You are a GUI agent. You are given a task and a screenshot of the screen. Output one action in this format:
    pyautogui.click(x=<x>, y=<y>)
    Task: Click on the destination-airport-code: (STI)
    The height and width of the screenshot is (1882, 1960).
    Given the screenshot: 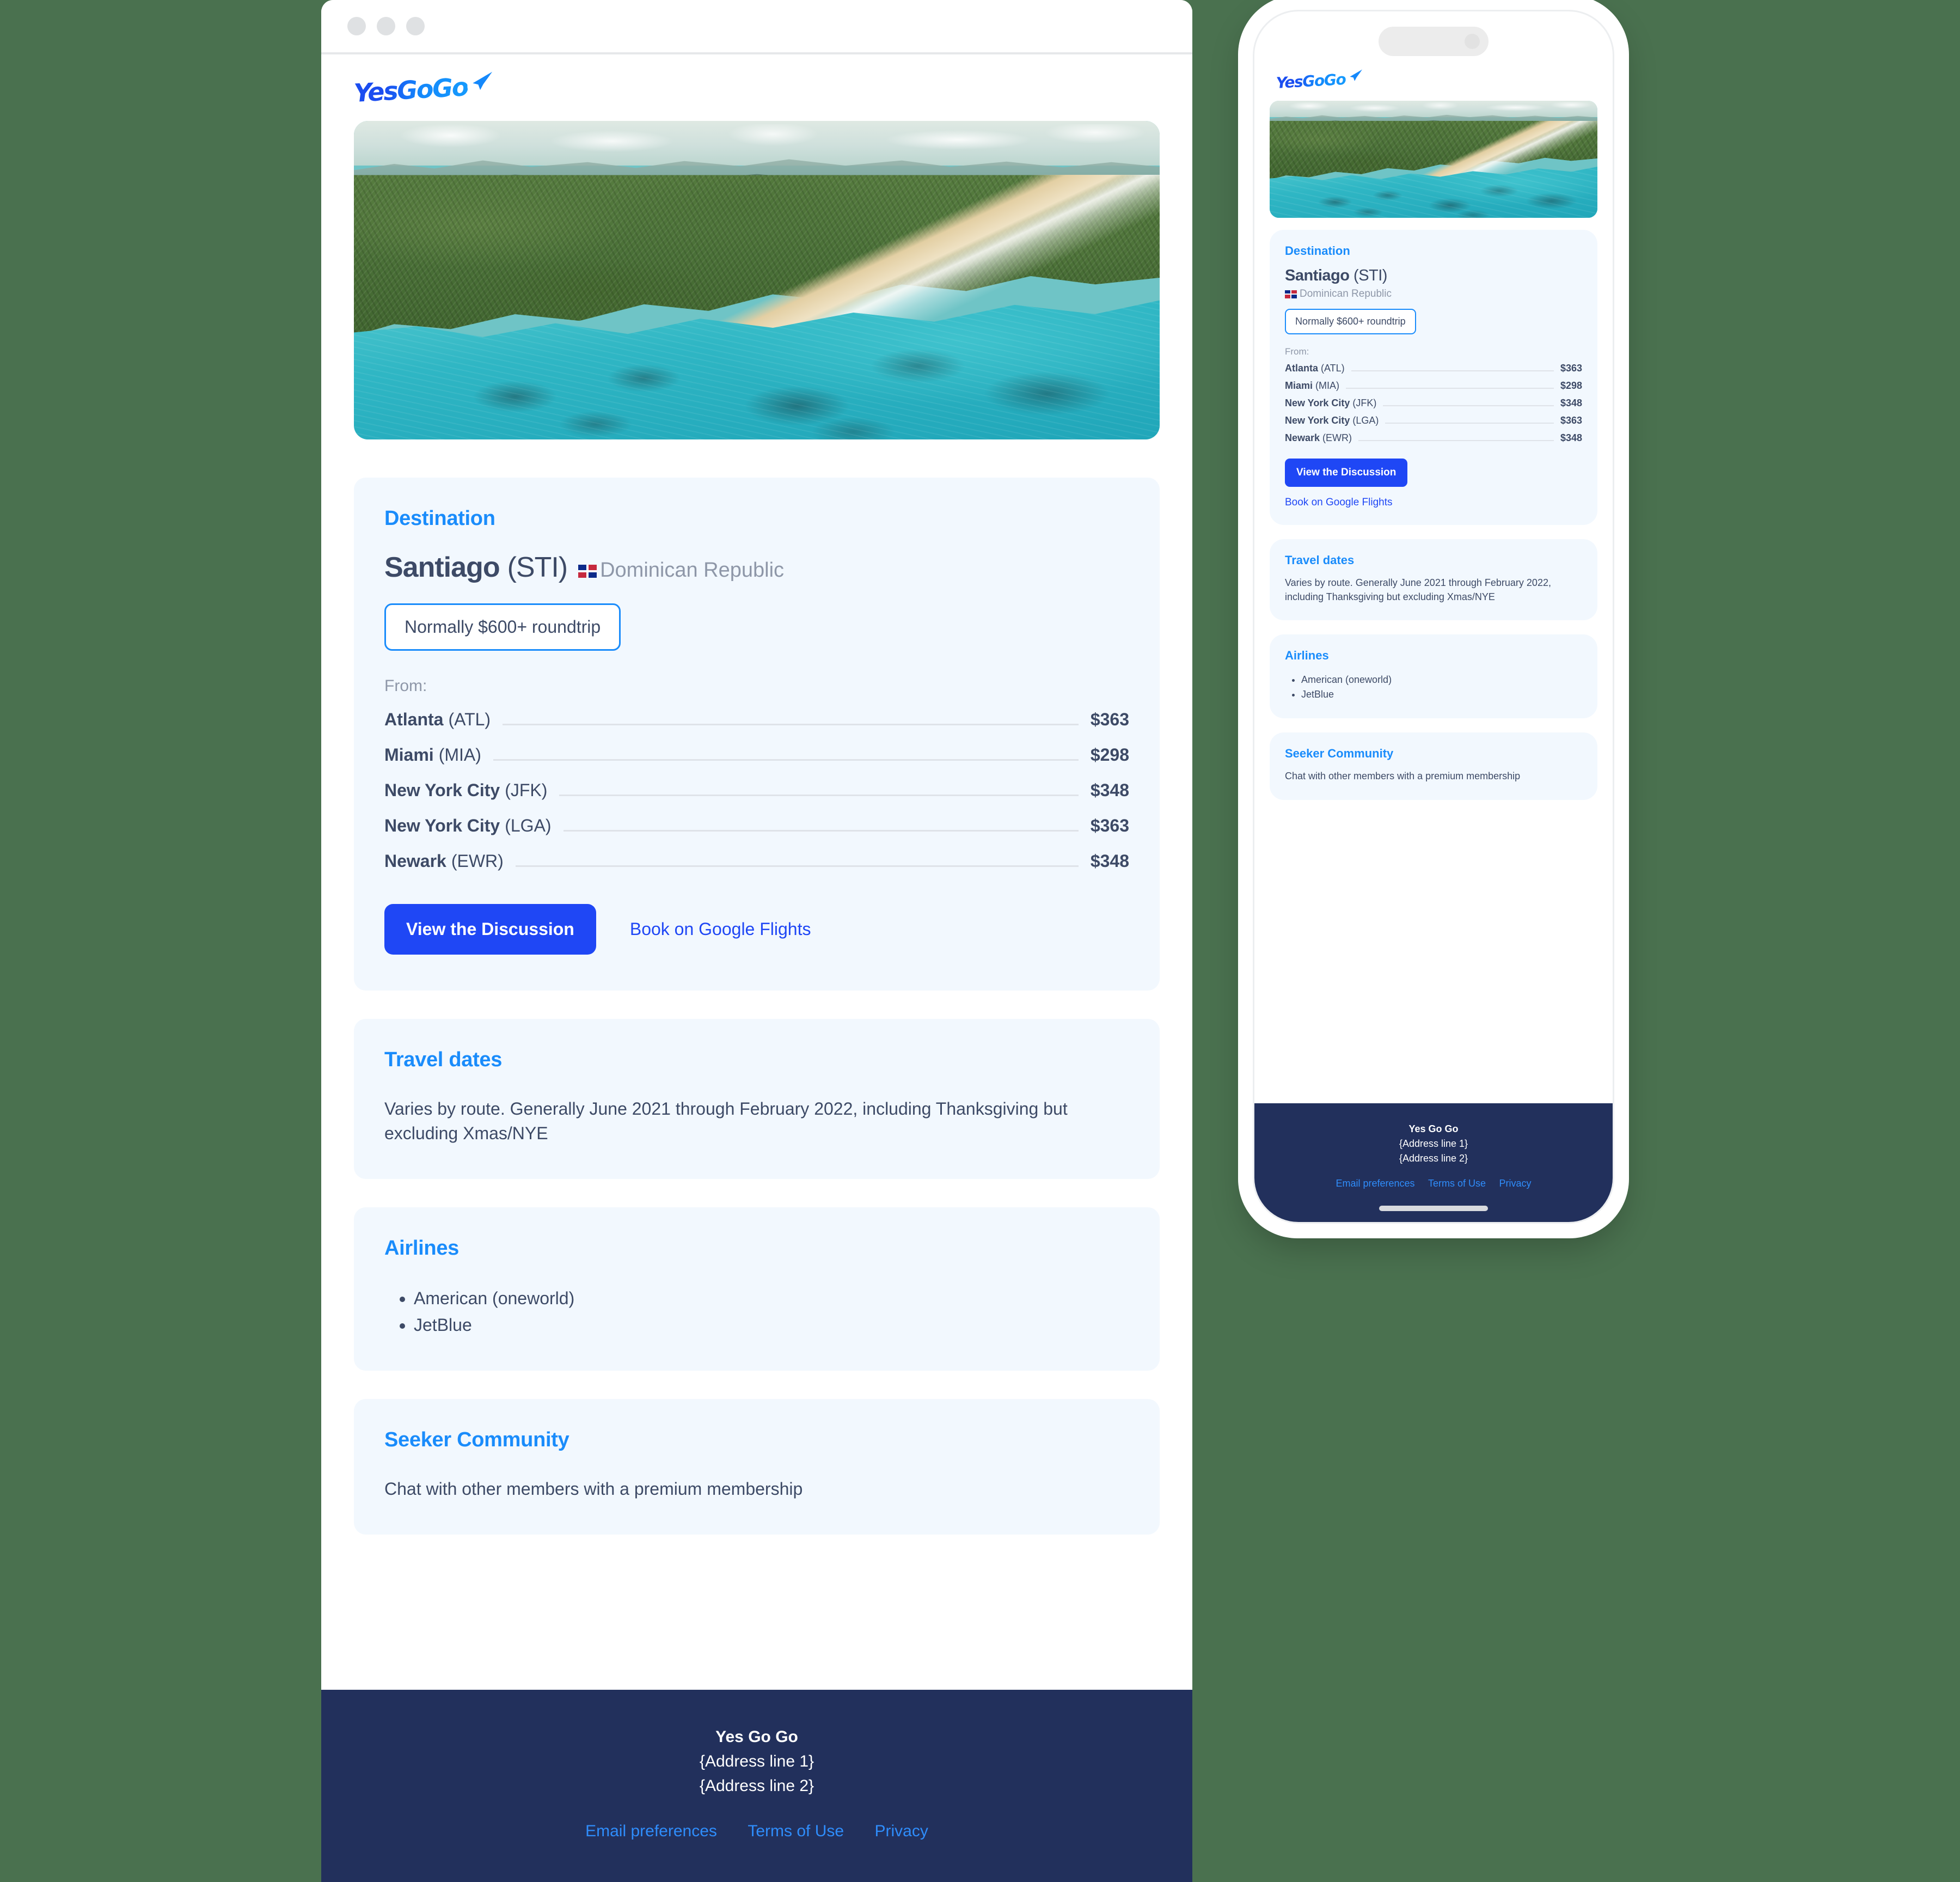 What is the action you would take?
    pyautogui.click(x=537, y=567)
    